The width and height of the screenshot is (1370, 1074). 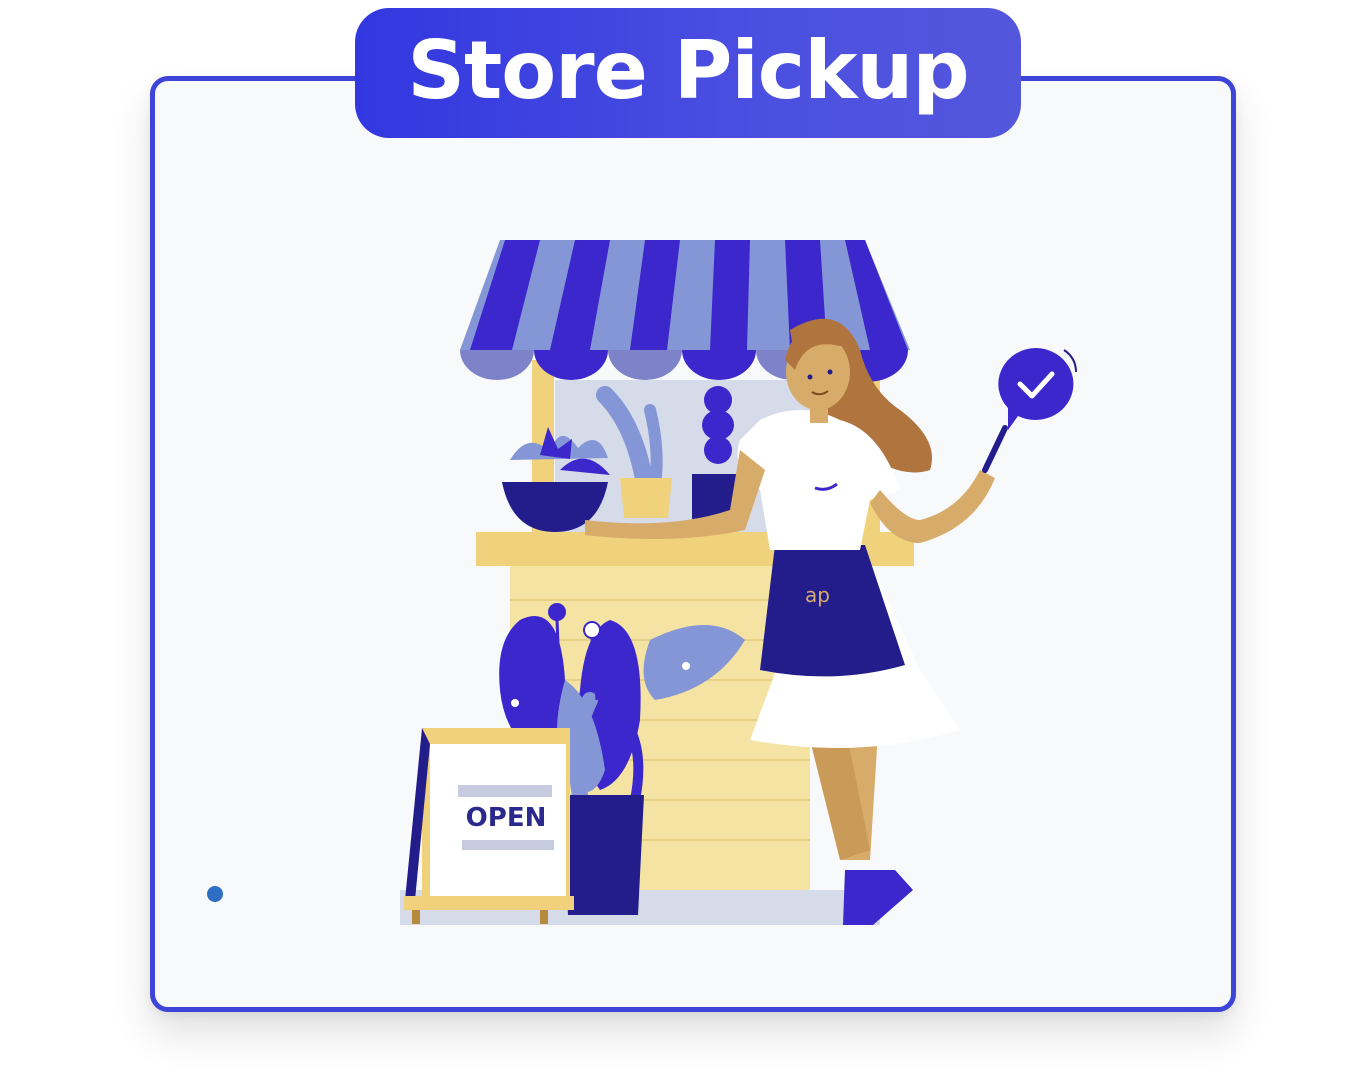 What do you see at coordinates (817, 595) in the screenshot?
I see `svg-text: ap` at bounding box center [817, 595].